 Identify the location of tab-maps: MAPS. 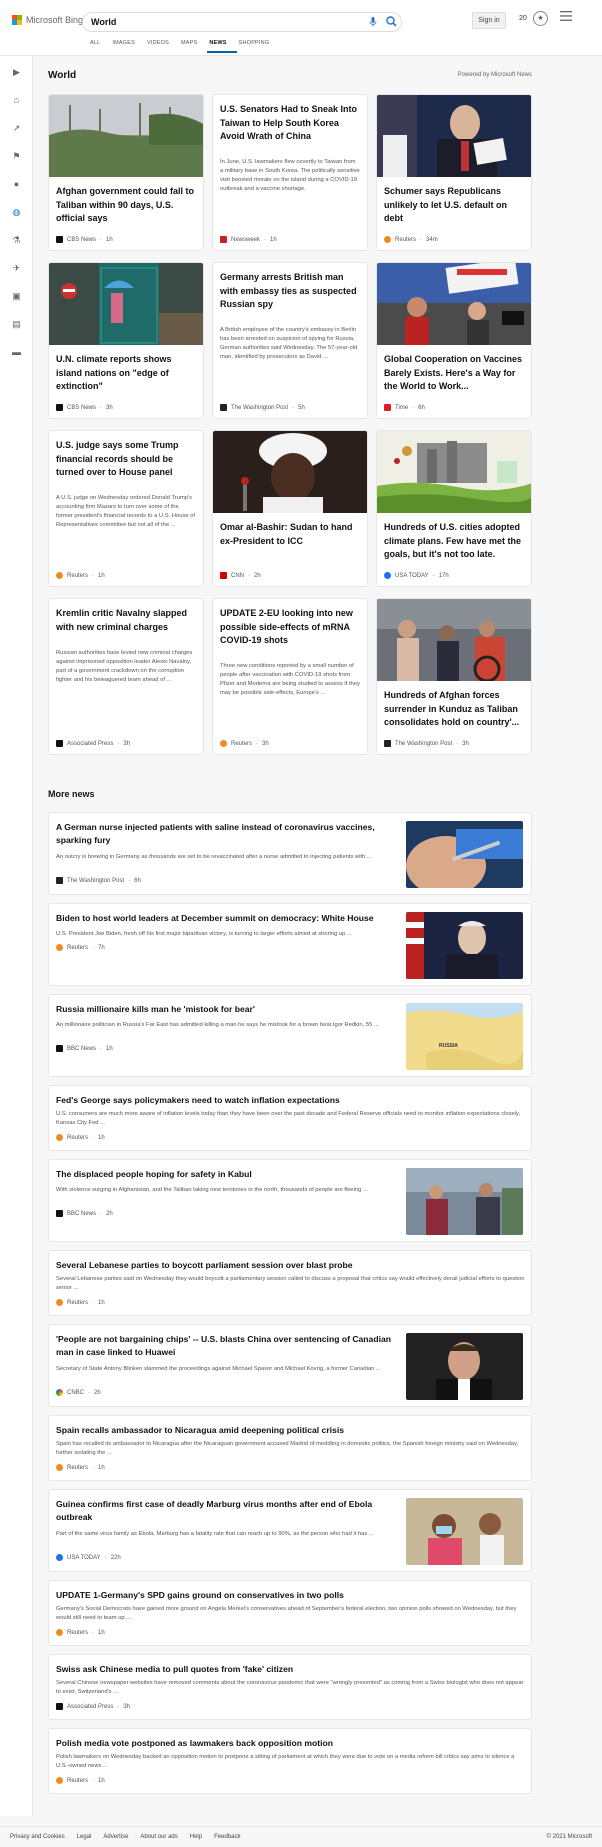
(193, 46).